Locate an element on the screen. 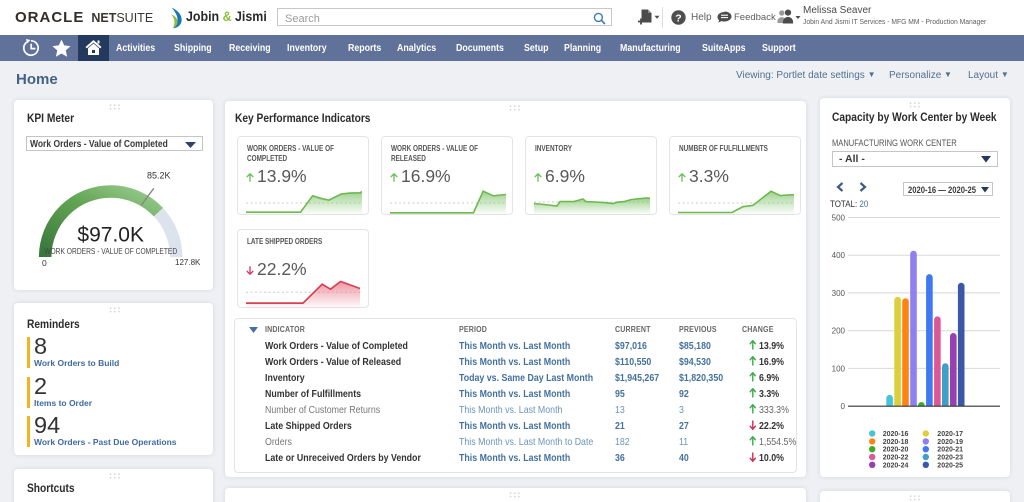  svg-text: $97.0K is located at coordinates (110, 235).